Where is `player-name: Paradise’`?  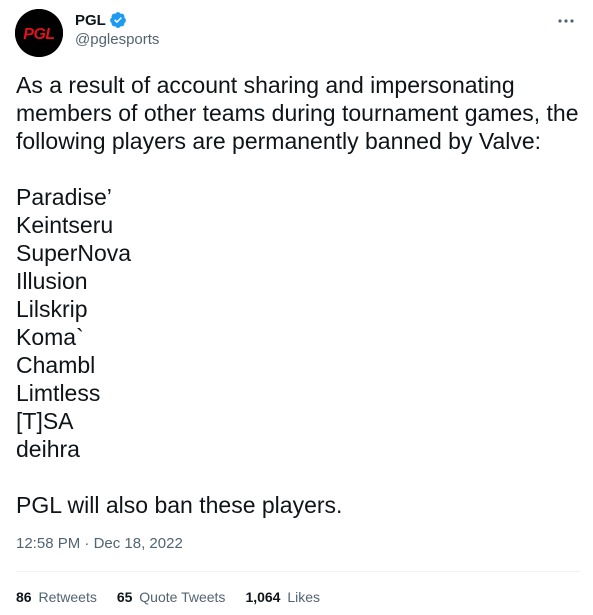
player-name: Paradise’ is located at coordinates (64, 197).